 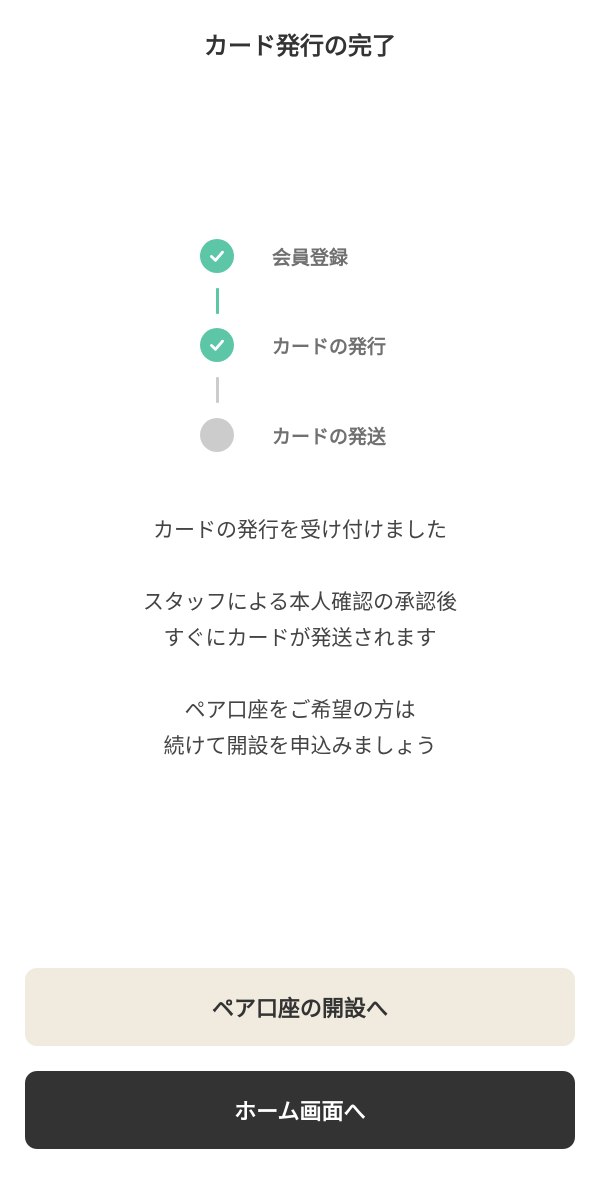 What do you see at coordinates (329, 346) in the screenshot?
I see `step-label: カードの発行` at bounding box center [329, 346].